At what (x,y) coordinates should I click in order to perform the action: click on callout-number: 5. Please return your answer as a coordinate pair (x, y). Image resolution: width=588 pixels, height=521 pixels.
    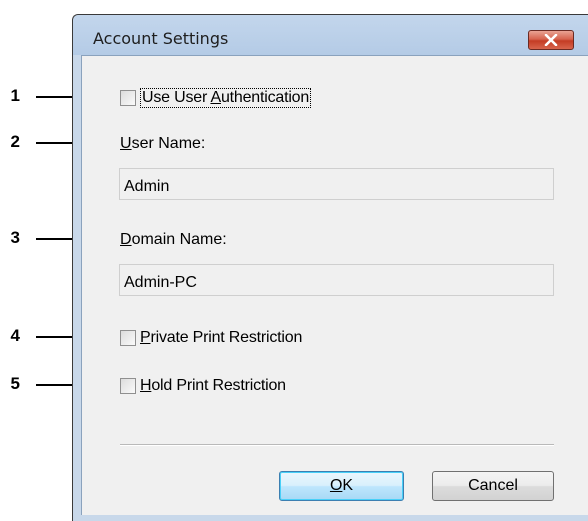
    Looking at the image, I should click on (15, 383).